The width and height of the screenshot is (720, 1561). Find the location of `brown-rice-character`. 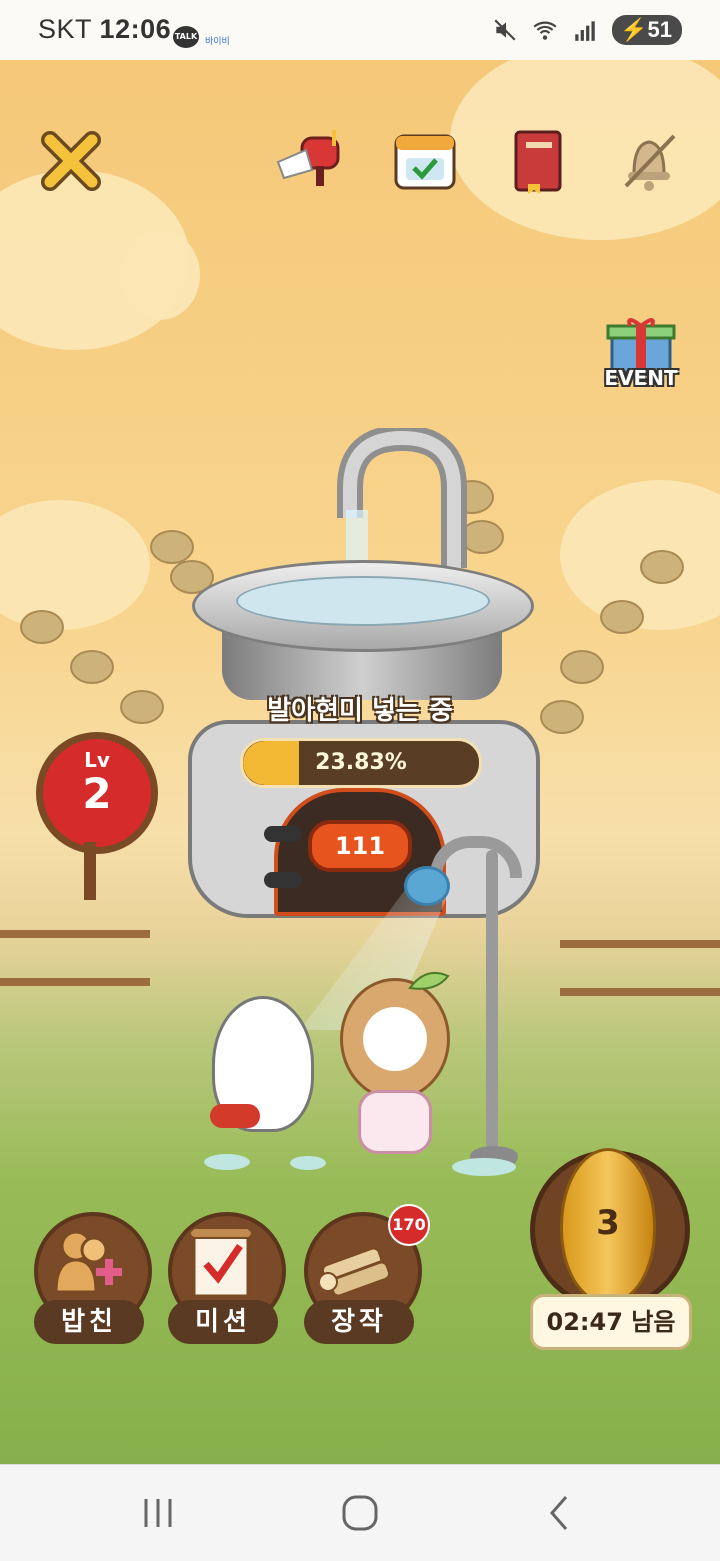

brown-rice-character is located at coordinates (395, 1039).